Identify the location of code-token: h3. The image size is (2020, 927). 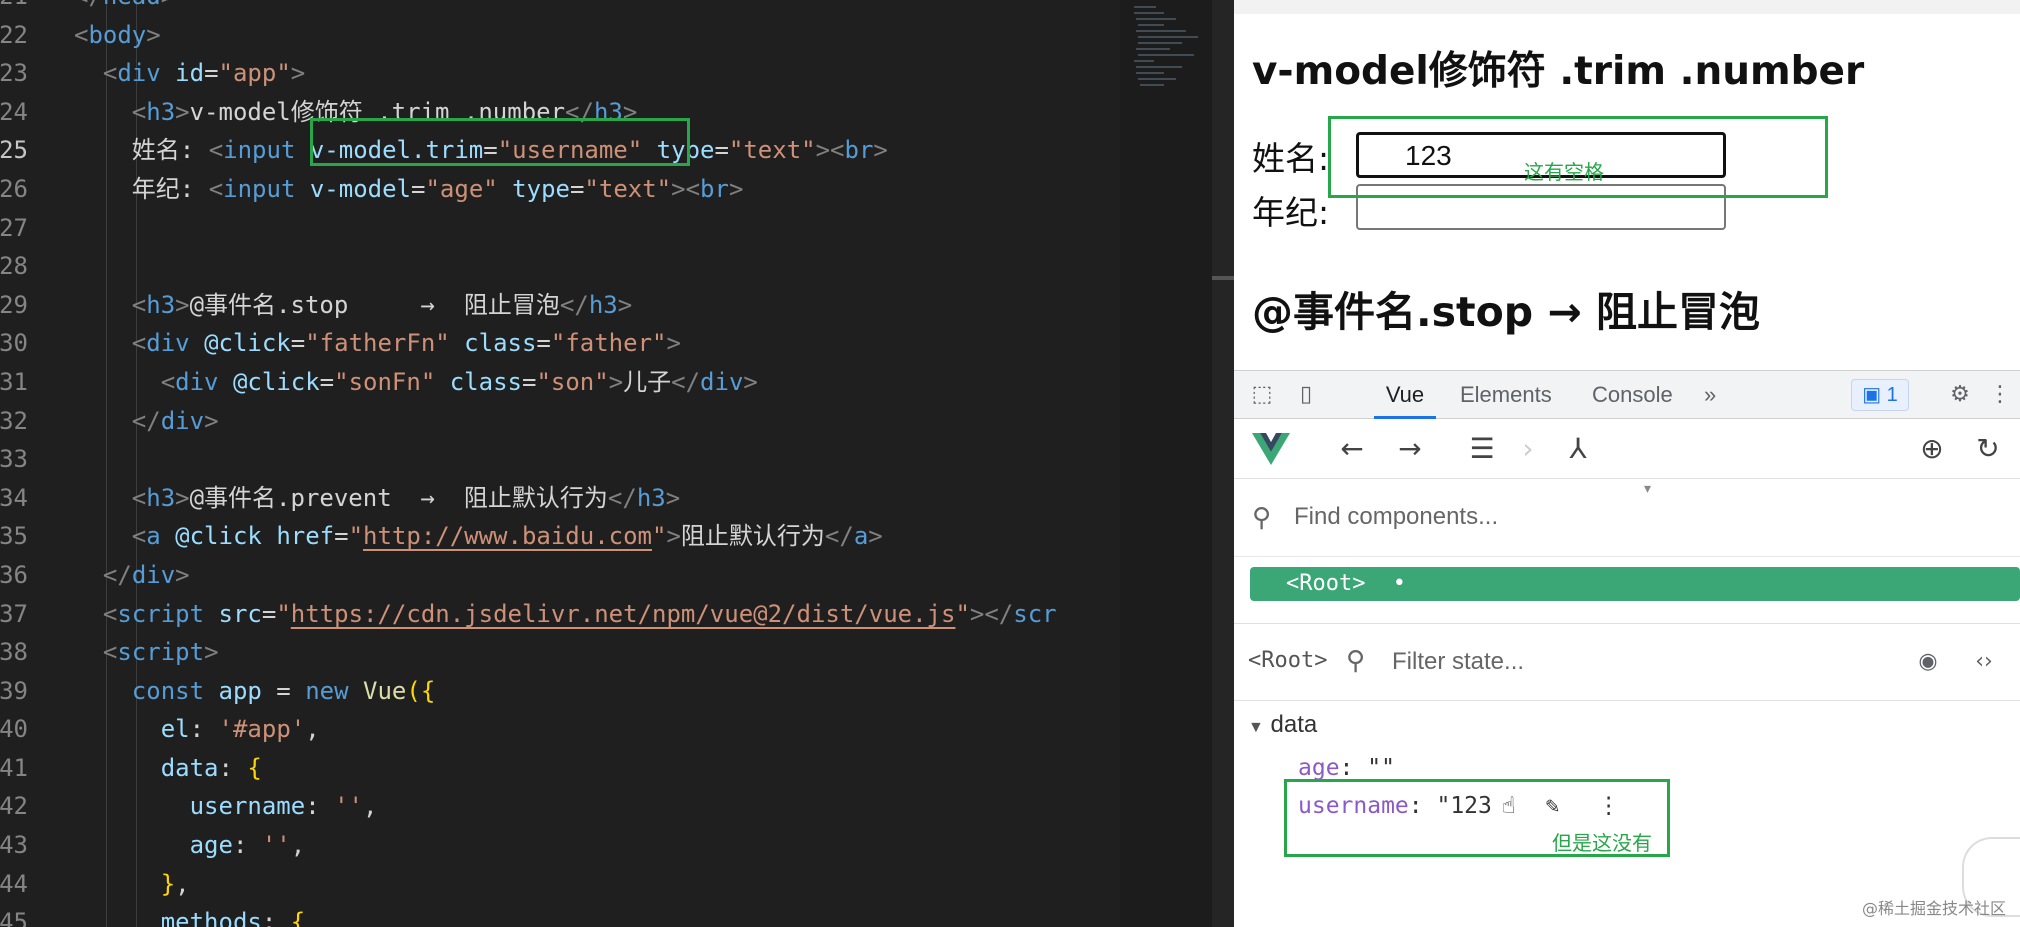
(651, 497).